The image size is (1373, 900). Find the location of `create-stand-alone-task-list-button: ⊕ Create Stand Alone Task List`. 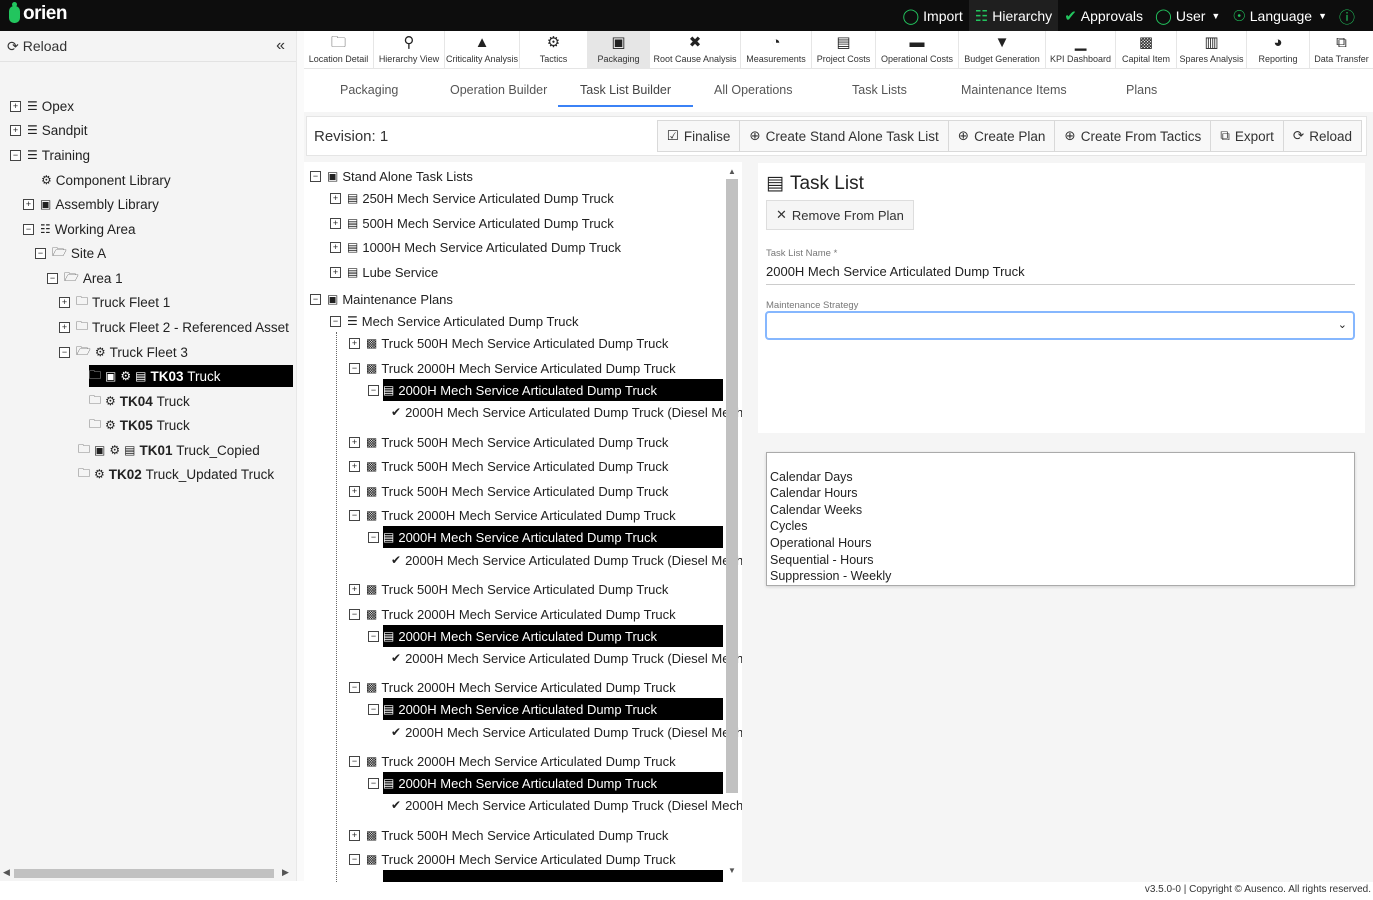

create-stand-alone-task-list-button: ⊕ Create Stand Alone Task List is located at coordinates (844, 136).